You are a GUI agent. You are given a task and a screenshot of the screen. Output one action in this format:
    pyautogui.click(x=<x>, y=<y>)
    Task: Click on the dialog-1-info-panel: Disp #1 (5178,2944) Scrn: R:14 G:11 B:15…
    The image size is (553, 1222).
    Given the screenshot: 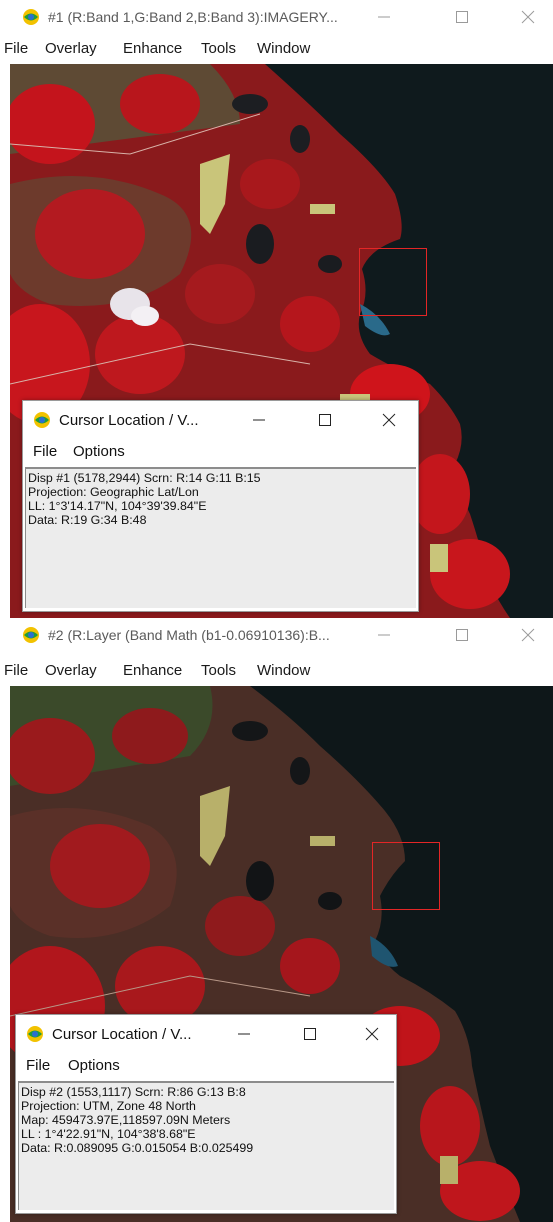 What is the action you would take?
    pyautogui.click(x=220, y=537)
    